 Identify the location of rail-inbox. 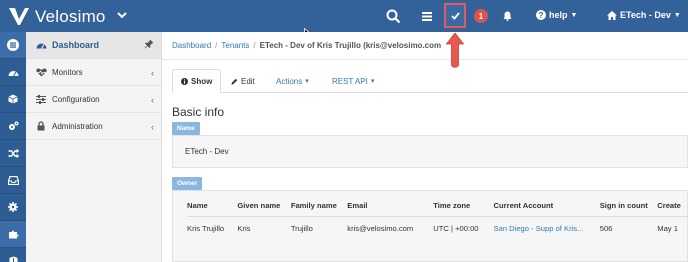
(13, 180).